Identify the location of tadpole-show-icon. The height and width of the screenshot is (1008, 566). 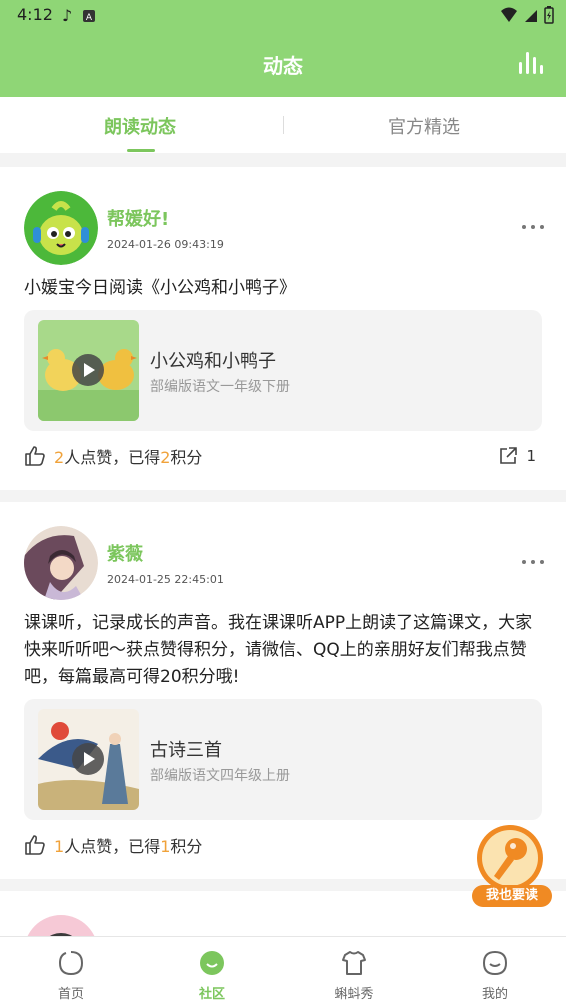
(354, 963).